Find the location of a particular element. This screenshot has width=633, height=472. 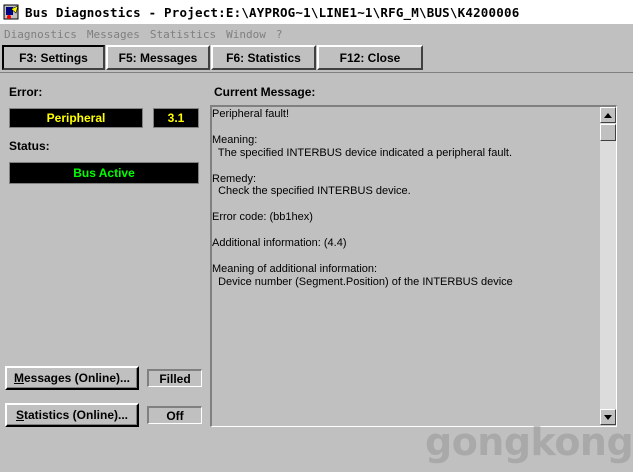

app-icon is located at coordinates (12, 12).